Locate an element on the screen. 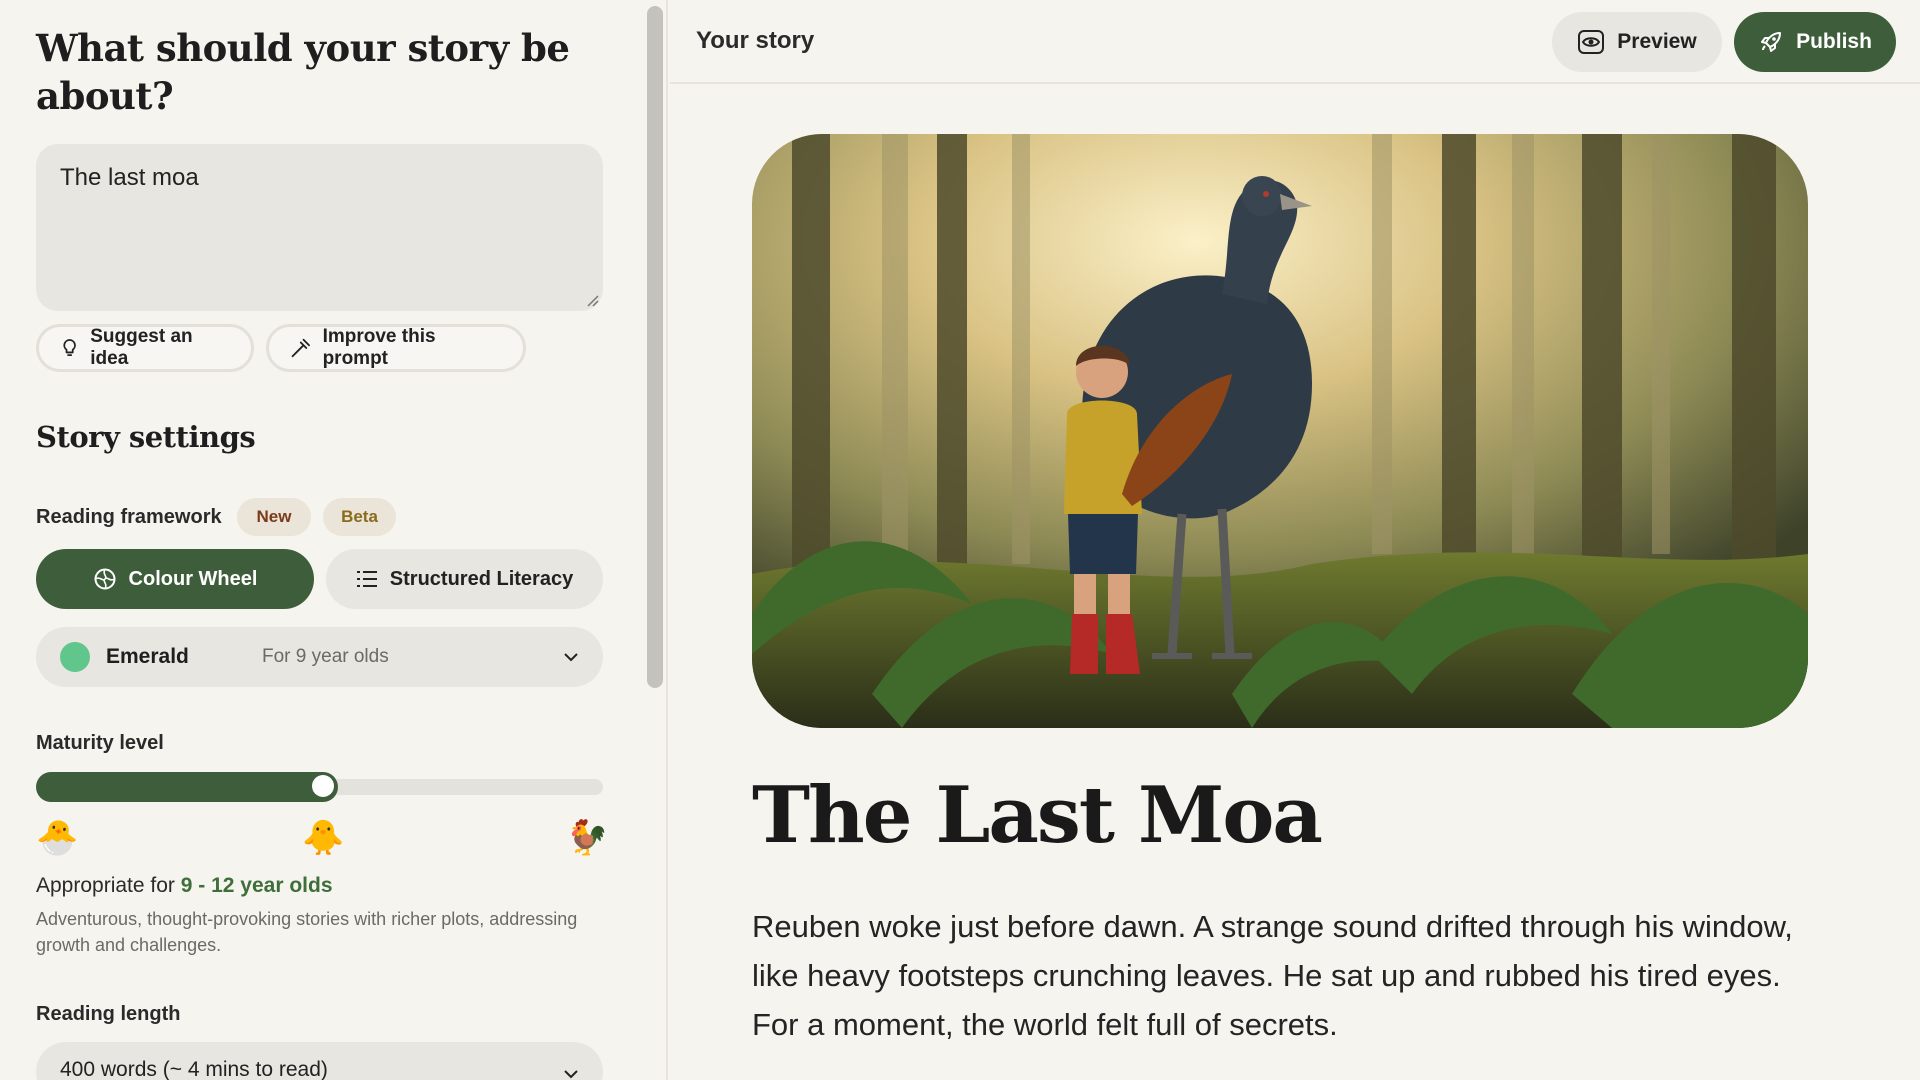  improve-prompt-button: Improve this prompt is located at coordinates (396, 348).